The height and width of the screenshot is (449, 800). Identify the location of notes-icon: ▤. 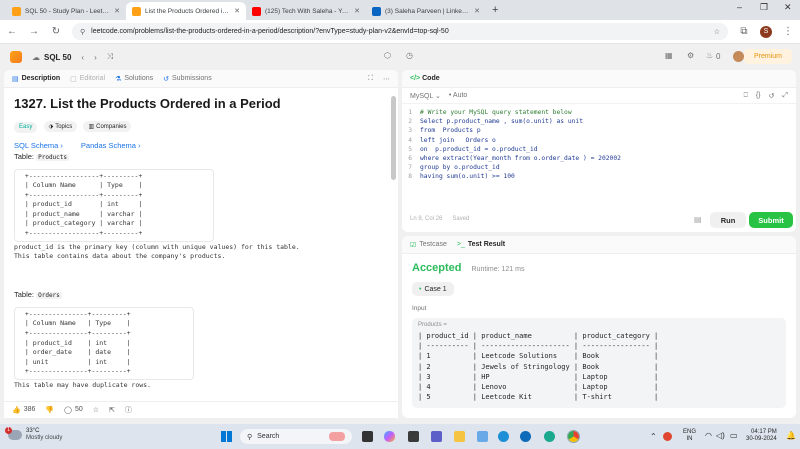
(698, 219).